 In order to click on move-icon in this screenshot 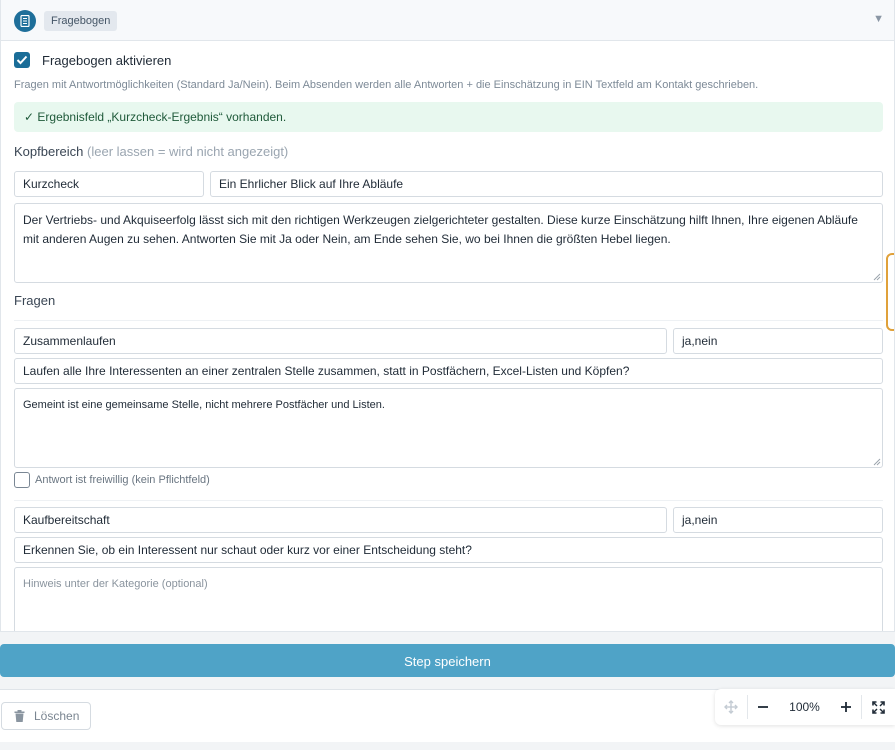, I will do `click(731, 707)`.